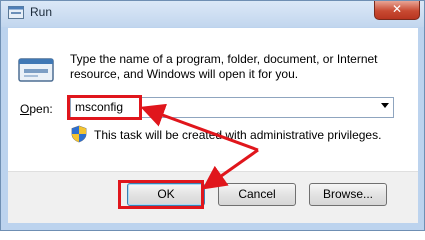 The image size is (425, 240). I want to click on close-button: ✕, so click(397, 10).